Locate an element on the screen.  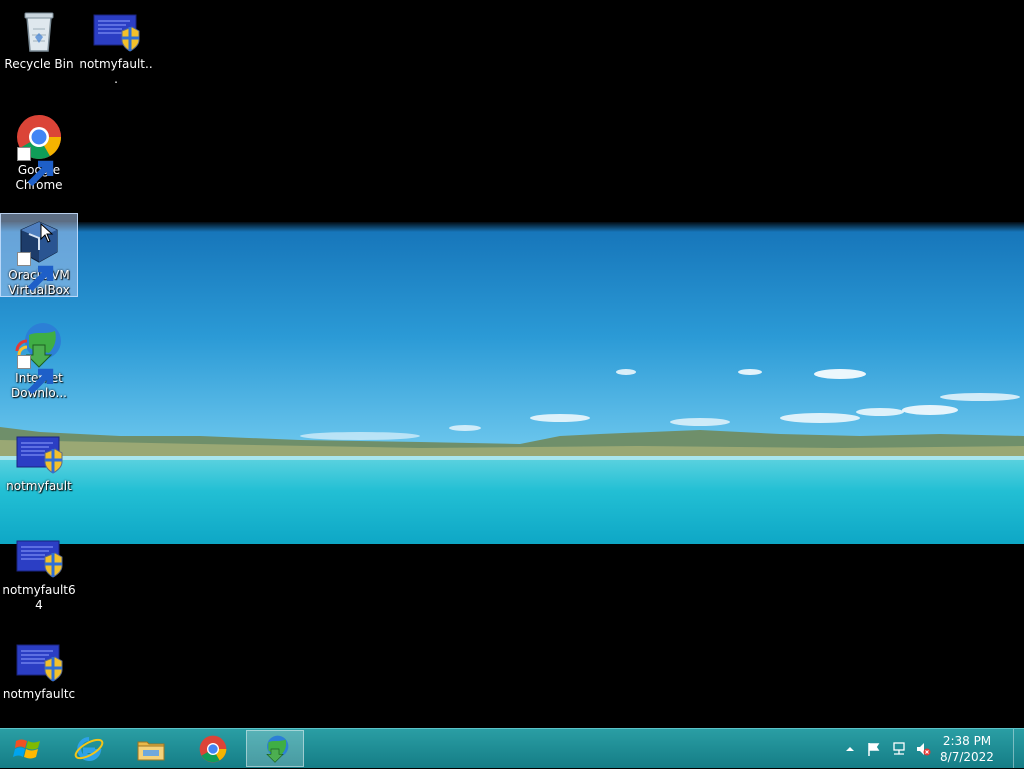
flag-icon is located at coordinates (874, 749).